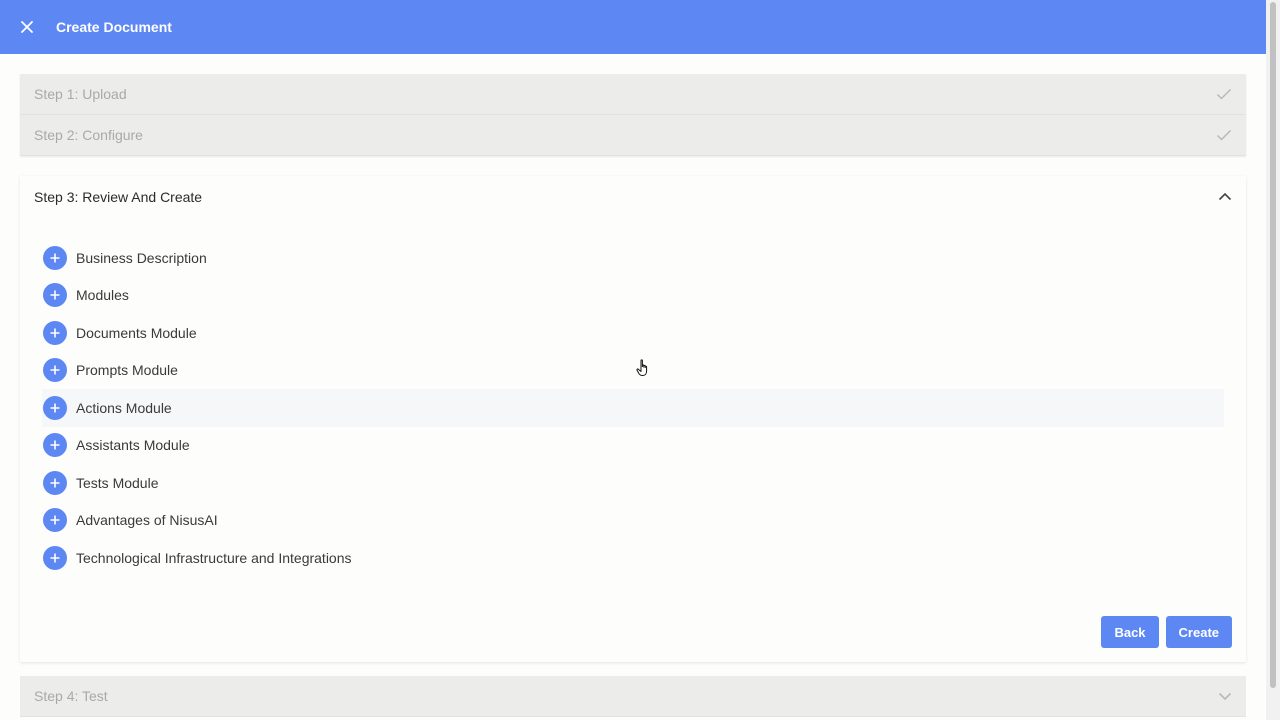  Describe the element at coordinates (127, 370) in the screenshot. I see `section-label: Prompts Module` at that location.